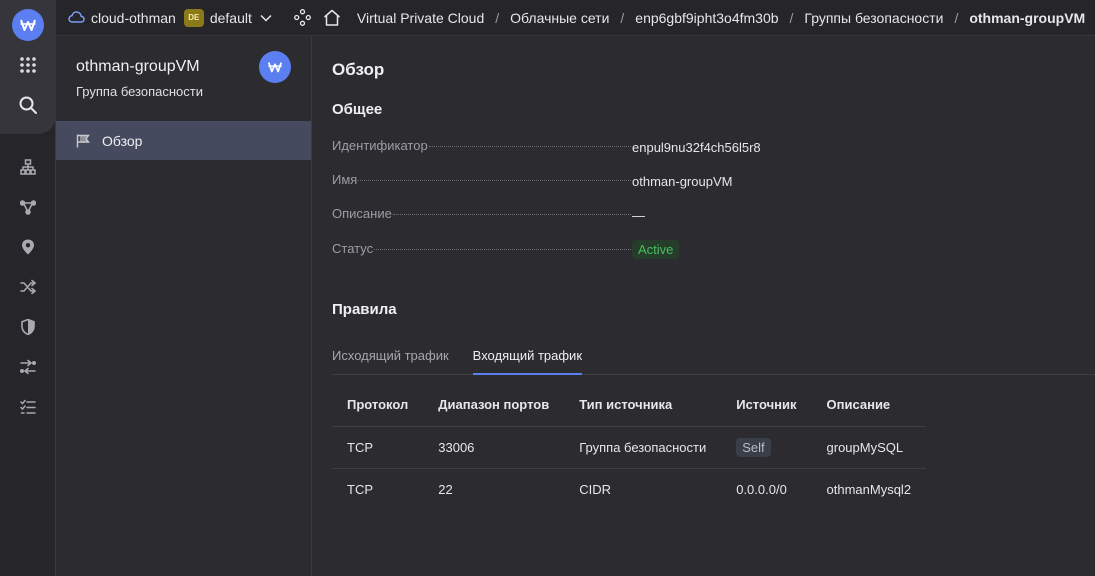  What do you see at coordinates (482, 216) in the screenshot?
I see `property-row-description: Описание` at bounding box center [482, 216].